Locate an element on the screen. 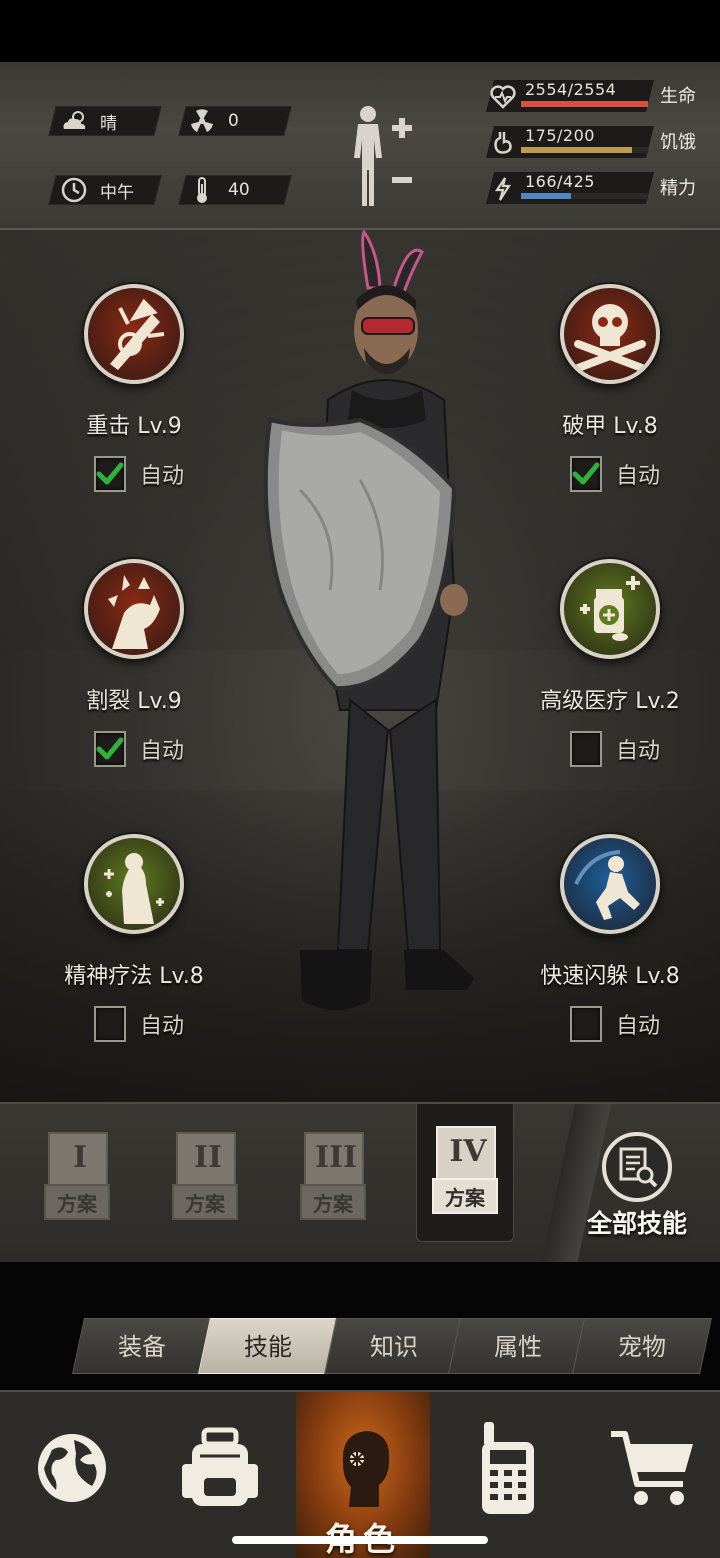 The height and width of the screenshot is (1558, 720). nav-character: 角色 is located at coordinates (363, 1475).